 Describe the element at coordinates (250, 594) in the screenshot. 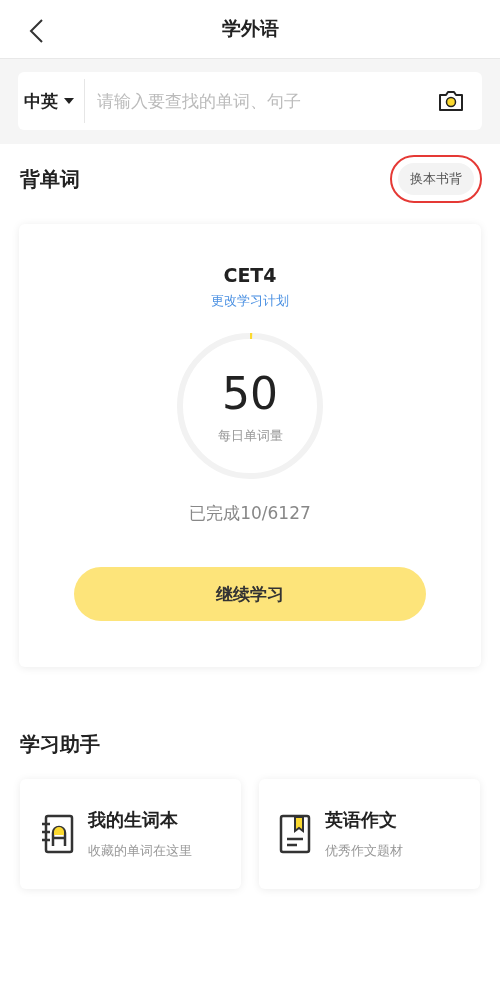

I see `continue-button: 继续学习` at that location.